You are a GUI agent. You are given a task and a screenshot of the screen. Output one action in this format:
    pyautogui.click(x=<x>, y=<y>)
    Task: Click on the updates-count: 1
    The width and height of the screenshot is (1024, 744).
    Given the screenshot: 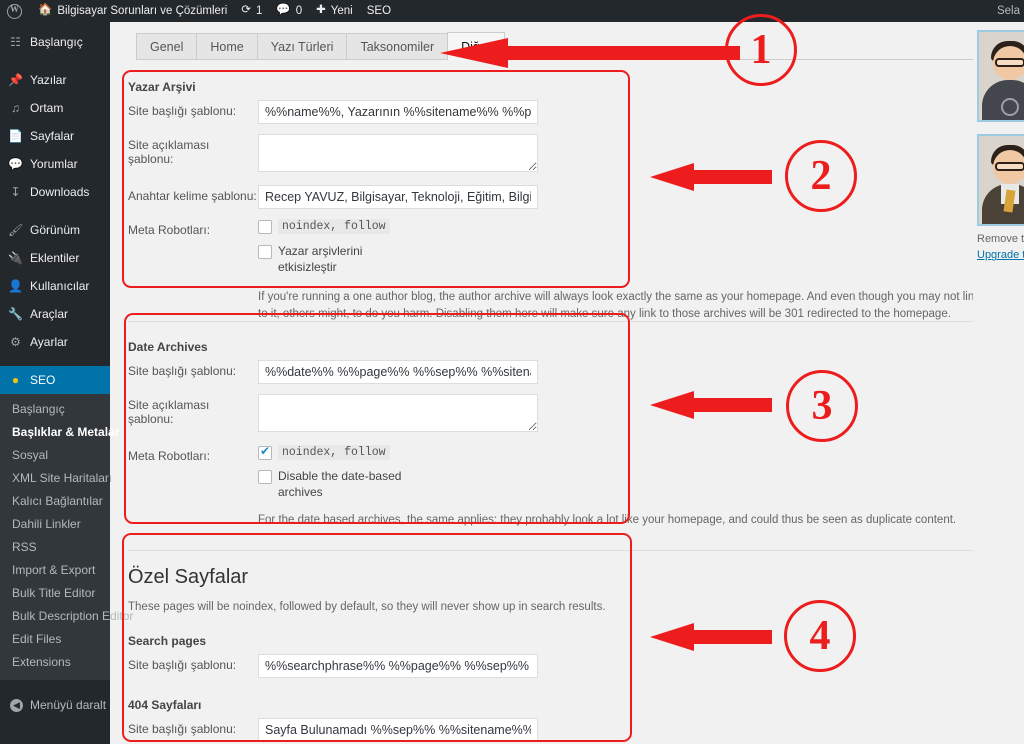 What is the action you would take?
    pyautogui.click(x=259, y=11)
    